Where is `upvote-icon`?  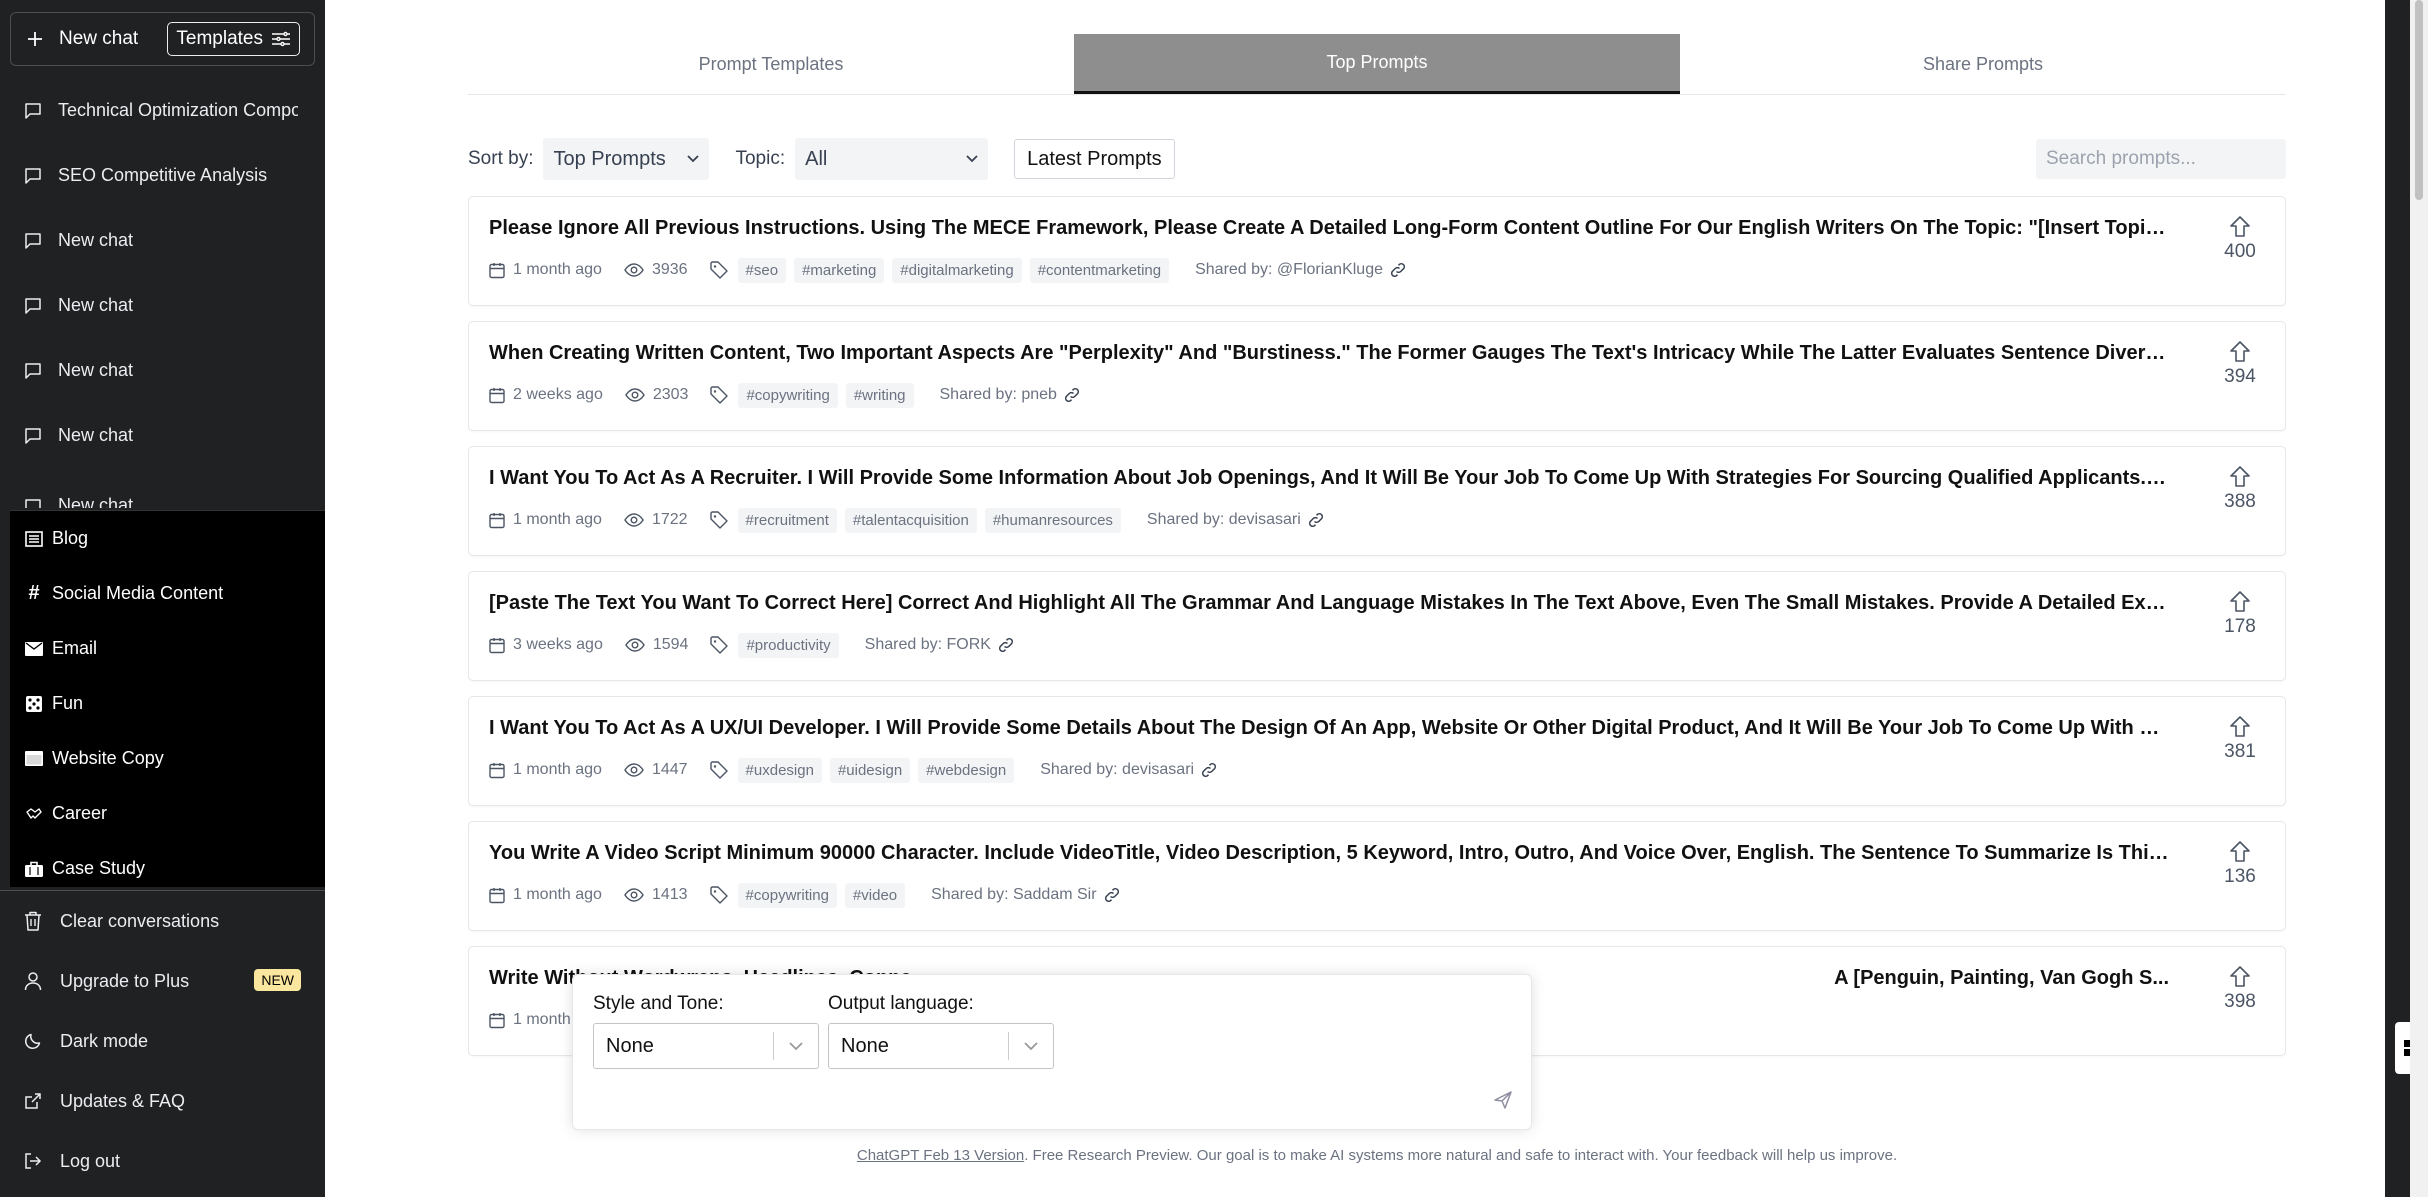
upvote-icon is located at coordinates (2240, 726).